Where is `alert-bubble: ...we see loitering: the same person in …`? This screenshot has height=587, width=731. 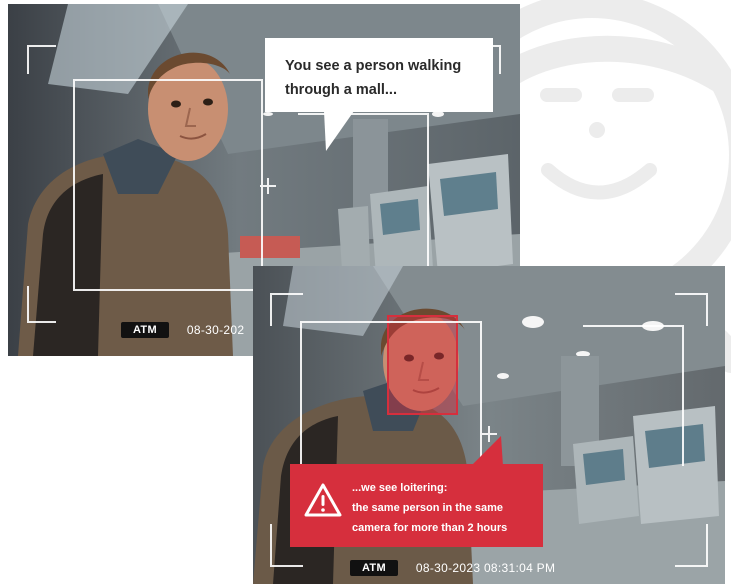
alert-bubble: ...we see loitering: the same person in … is located at coordinates (416, 505).